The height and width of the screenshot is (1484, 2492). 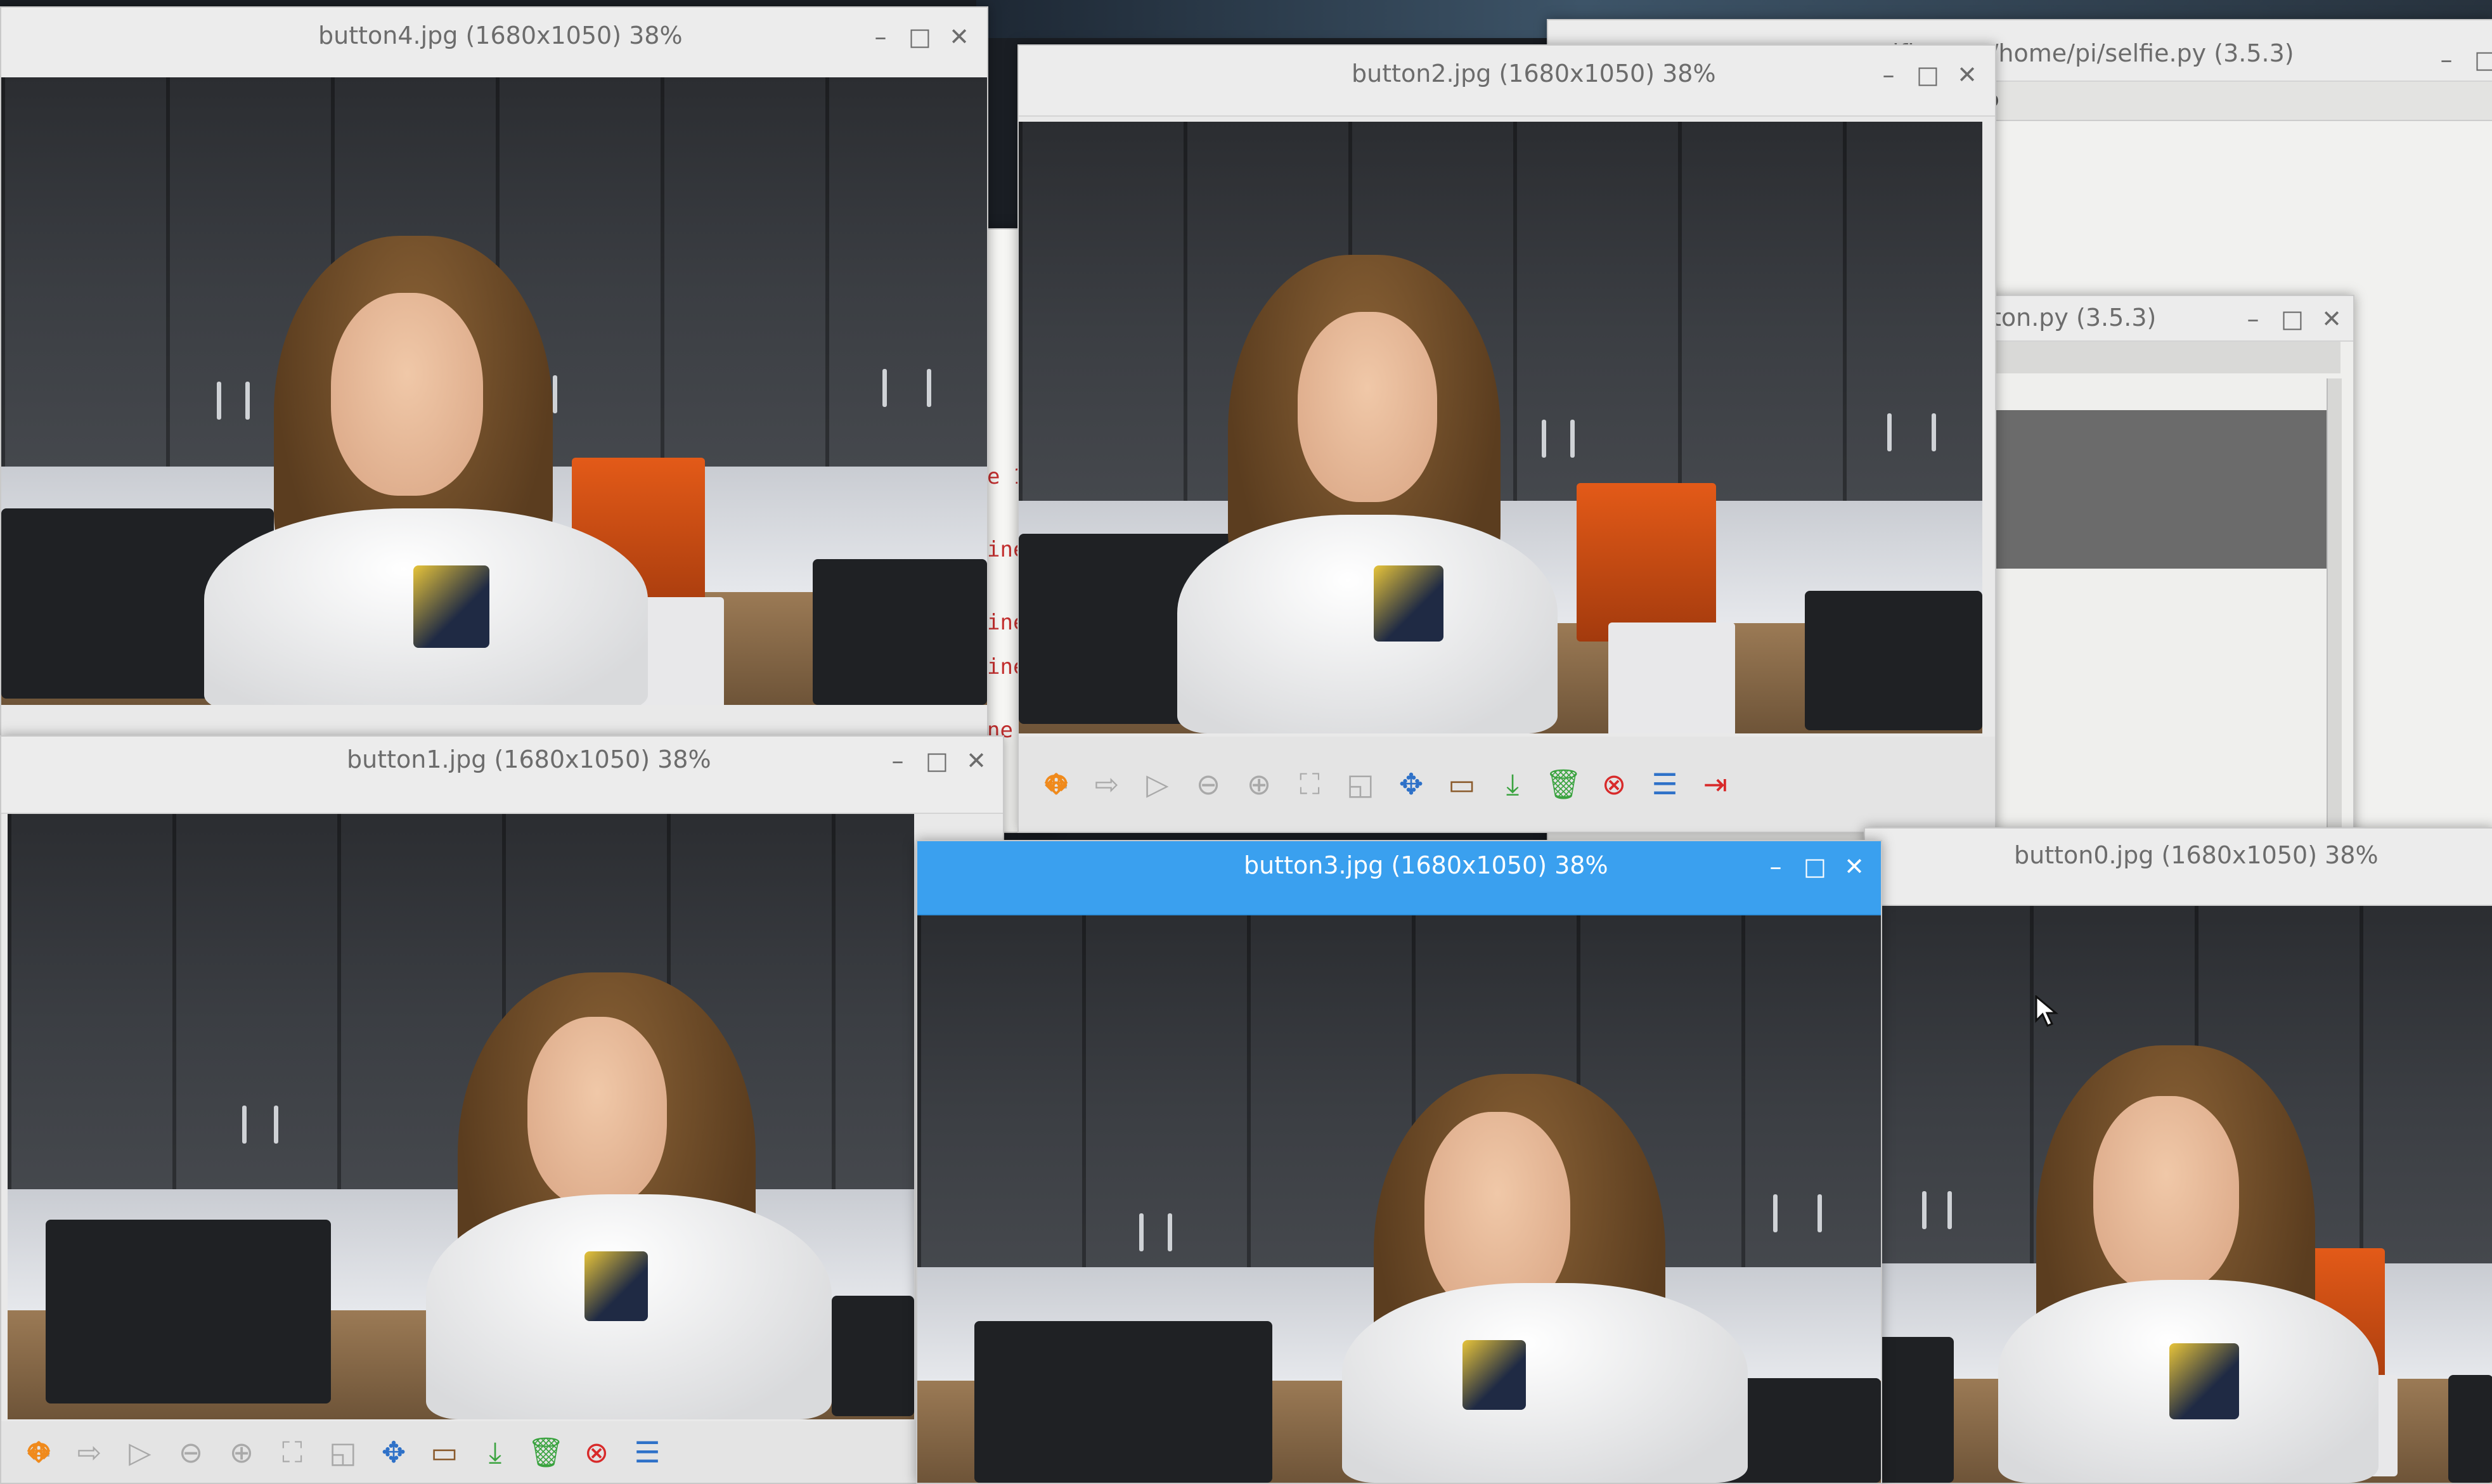 What do you see at coordinates (1716, 784) in the screenshot?
I see `exit-icon: ⇥` at bounding box center [1716, 784].